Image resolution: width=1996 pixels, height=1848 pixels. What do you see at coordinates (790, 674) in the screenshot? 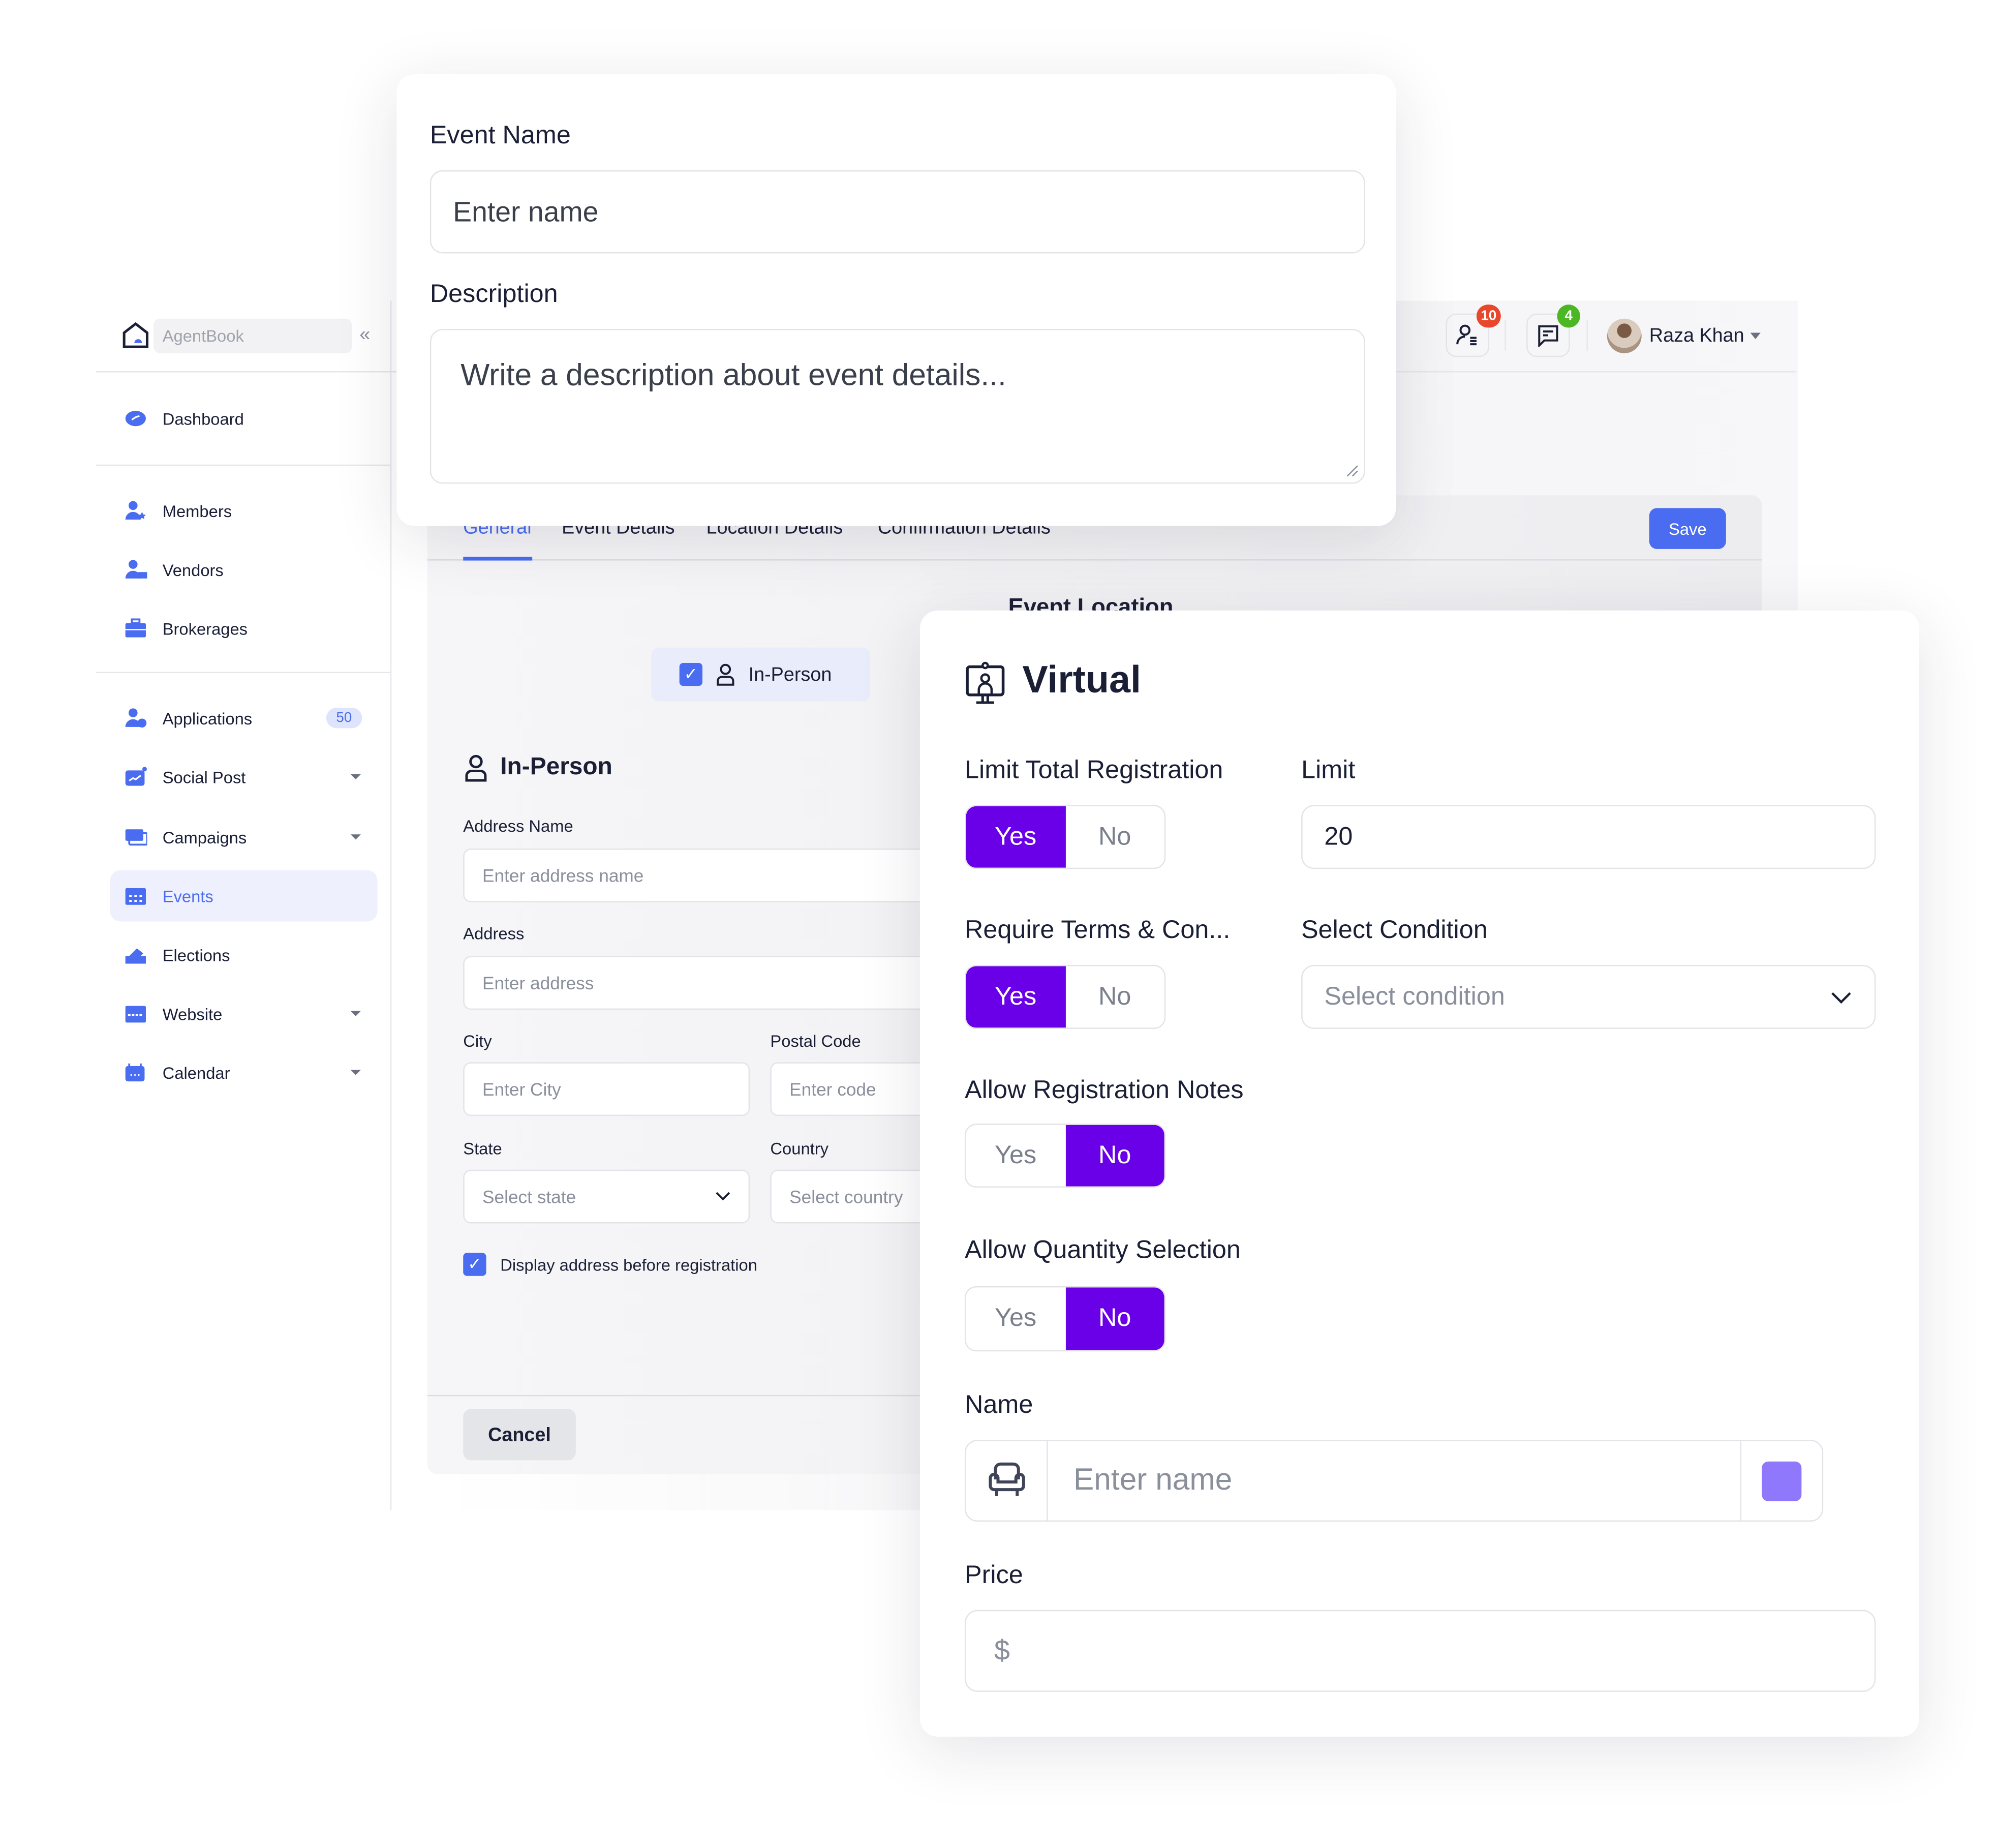
I see `chip-label: In-Person` at bounding box center [790, 674].